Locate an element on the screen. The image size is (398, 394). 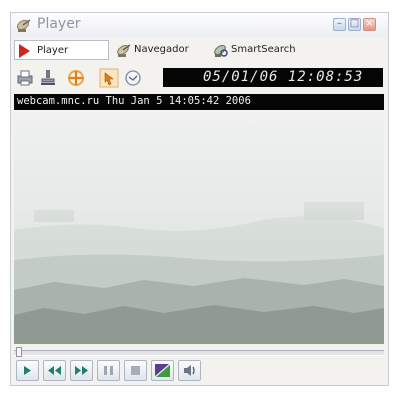
tab-navegador-label: Navegador is located at coordinates (161, 49).